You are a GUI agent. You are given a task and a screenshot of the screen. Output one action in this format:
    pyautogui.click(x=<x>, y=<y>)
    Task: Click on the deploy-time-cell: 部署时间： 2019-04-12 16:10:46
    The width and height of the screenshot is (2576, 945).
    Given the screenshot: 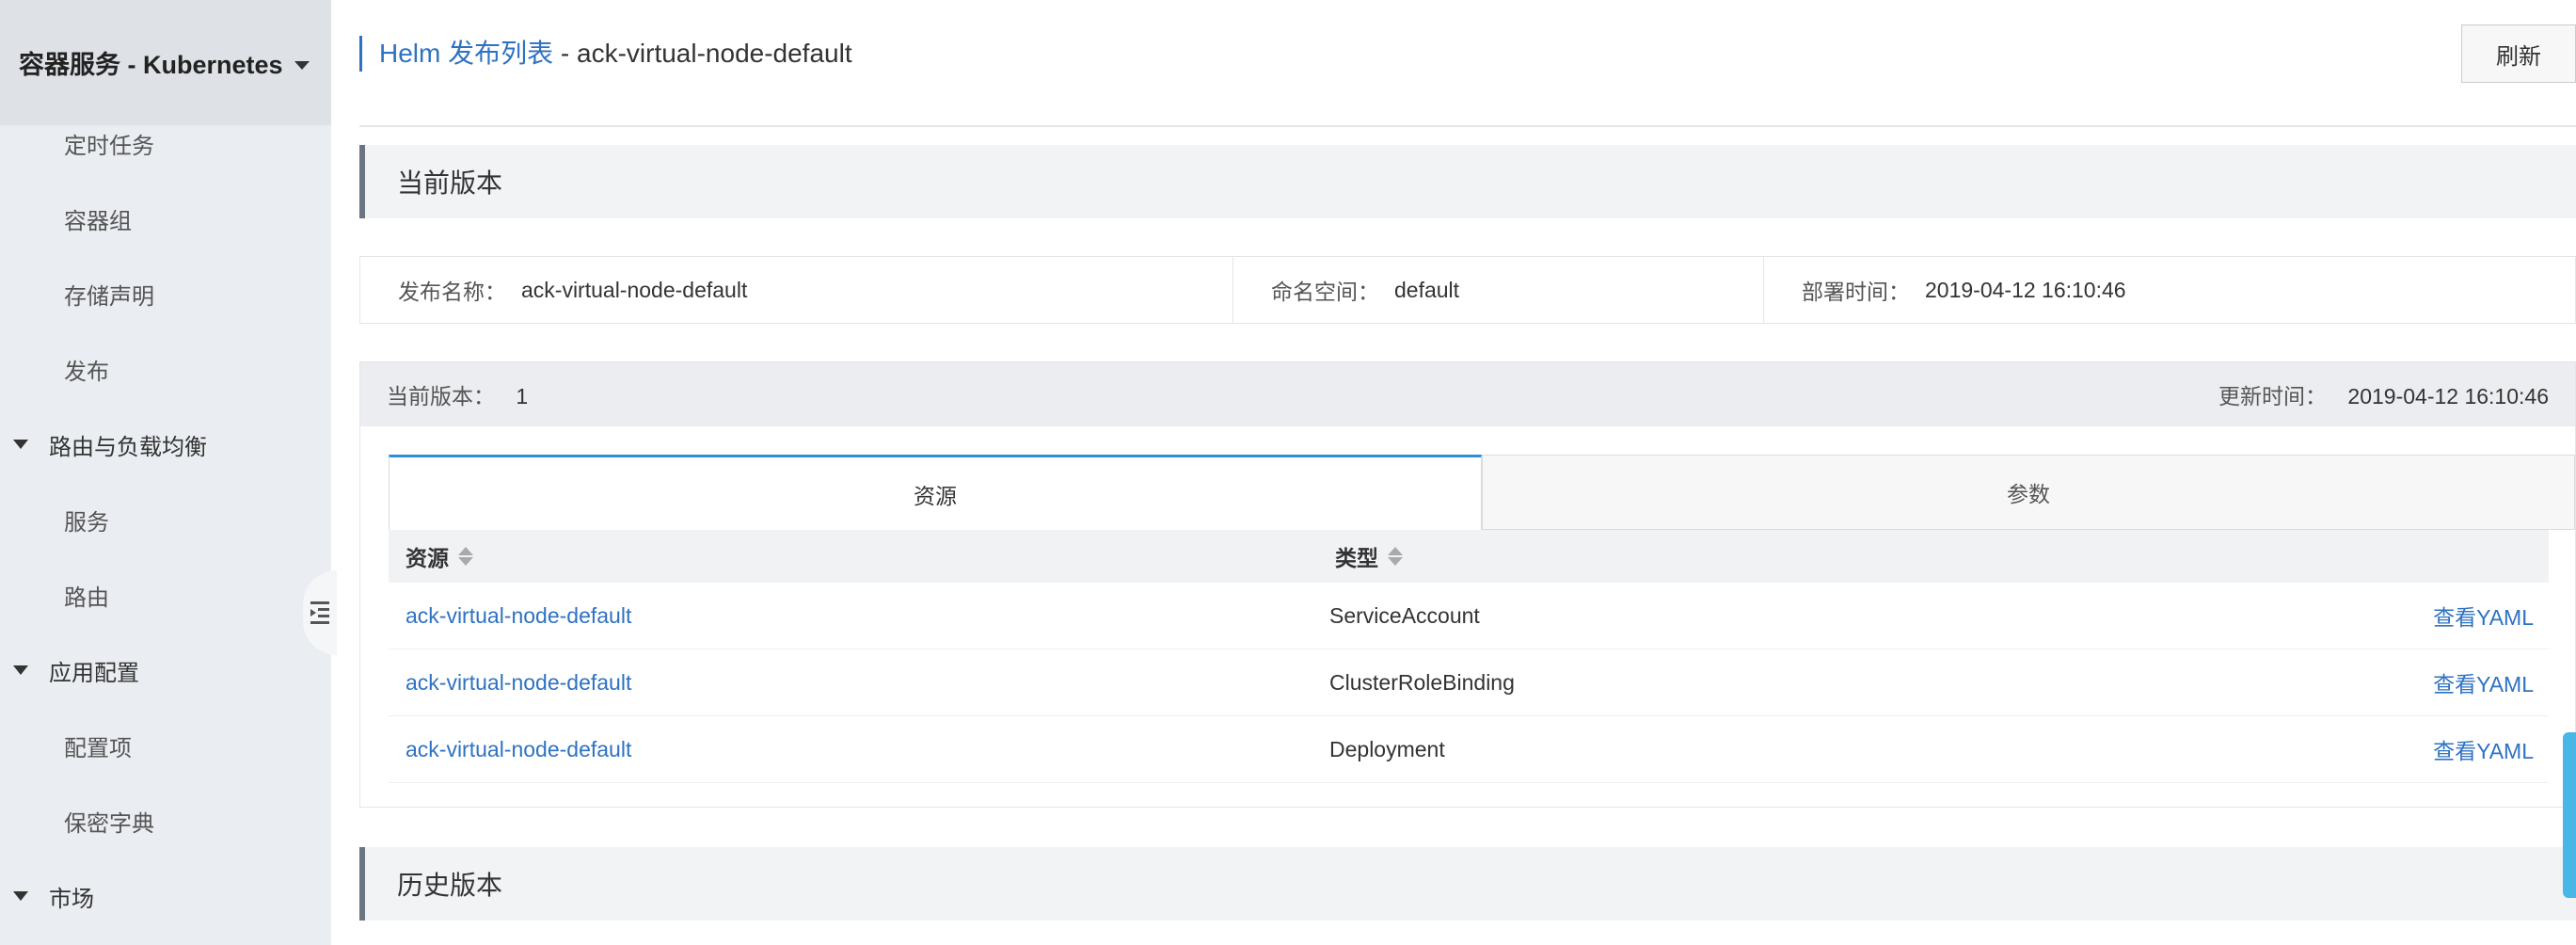 What is the action you would take?
    pyautogui.click(x=2169, y=290)
    